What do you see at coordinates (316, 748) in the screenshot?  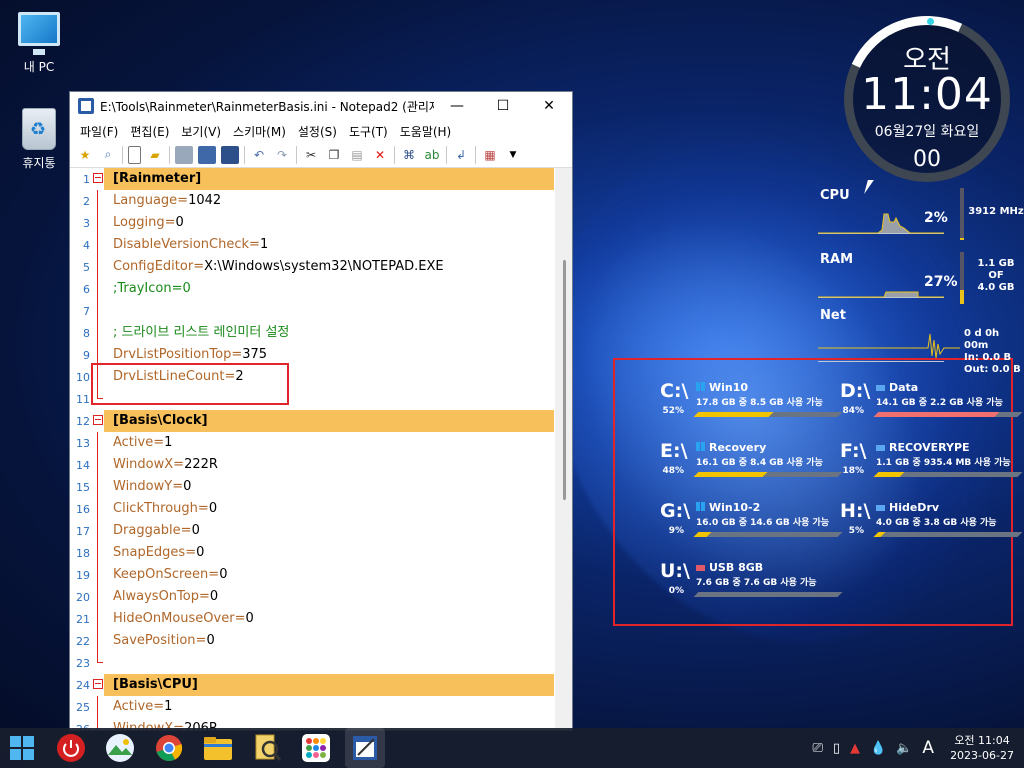 I see `apps-grid-app` at bounding box center [316, 748].